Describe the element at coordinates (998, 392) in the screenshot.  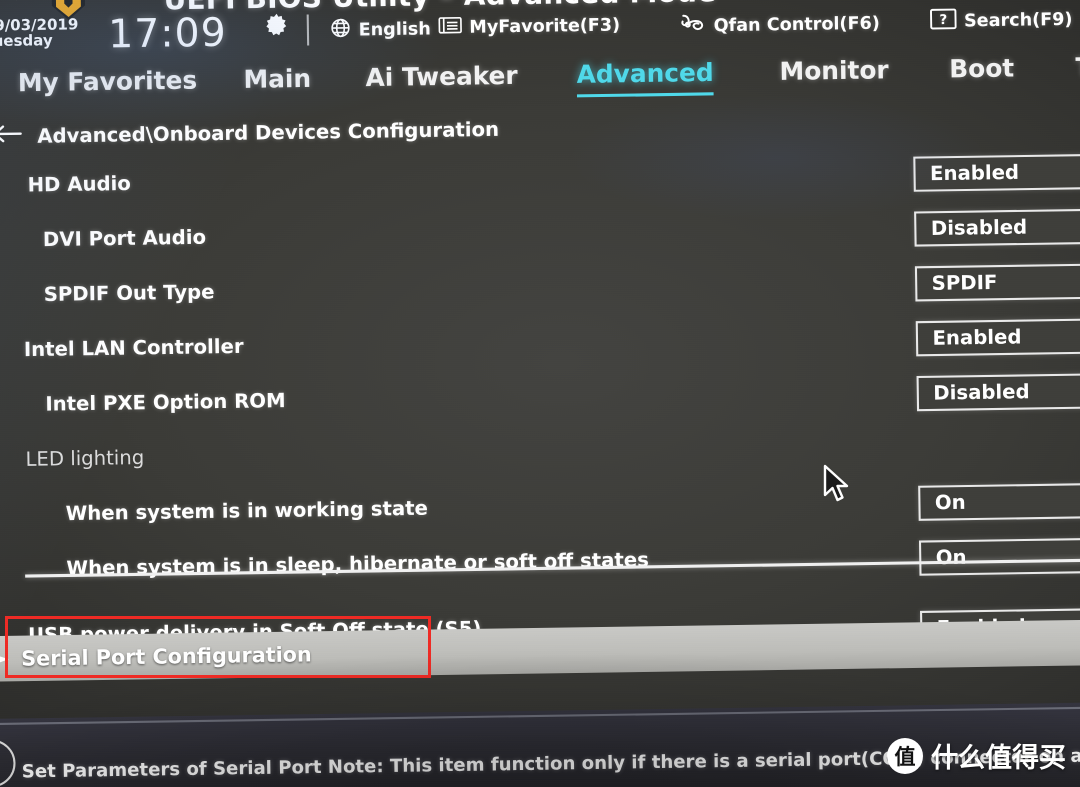
I see `setting-value-intel-pxe-option-rom: Disabled` at that location.